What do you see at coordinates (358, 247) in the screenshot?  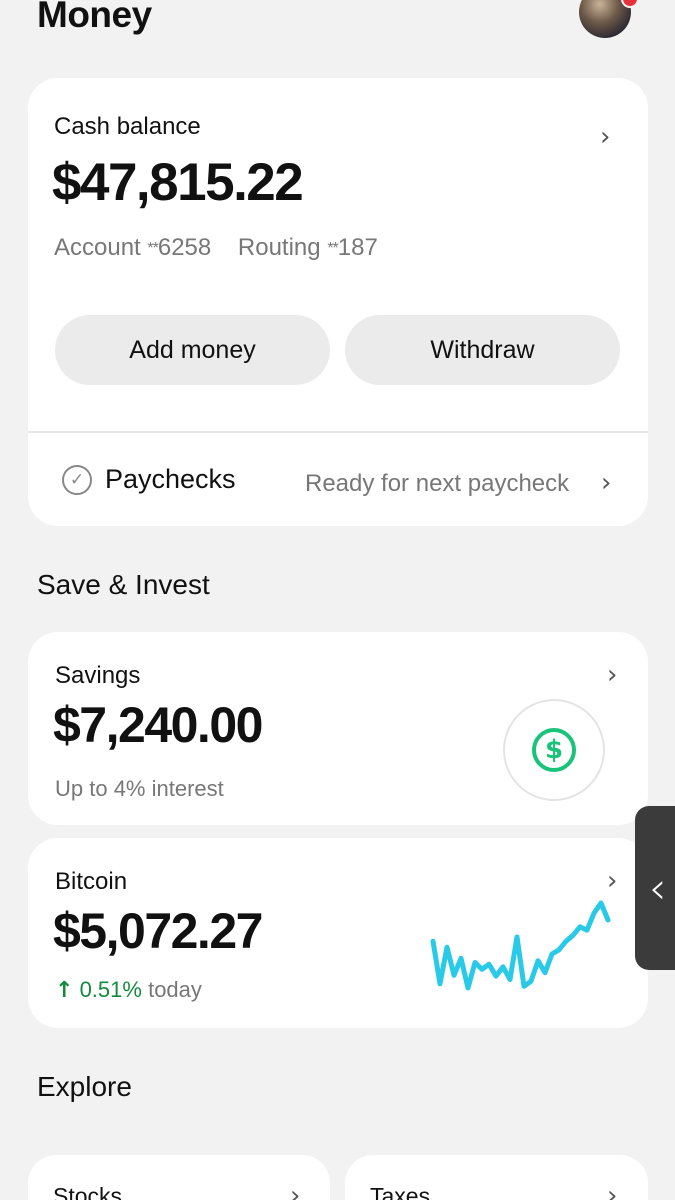 I see `routing-number: 187` at bounding box center [358, 247].